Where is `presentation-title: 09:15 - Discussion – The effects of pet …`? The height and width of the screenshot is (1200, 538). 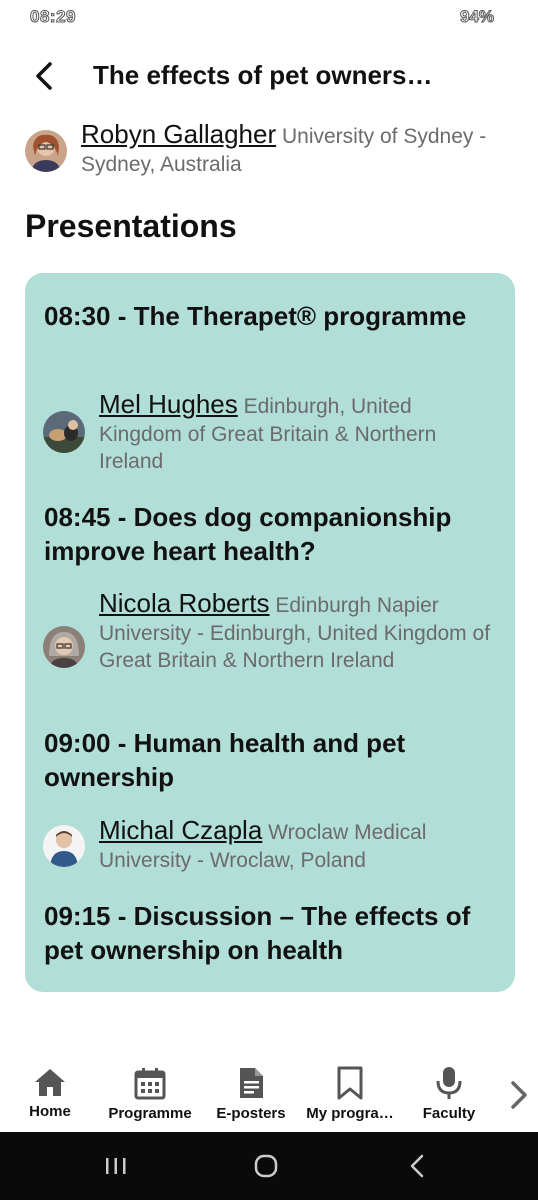 presentation-title: 09:15 - Discussion – The effects of pet … is located at coordinates (269, 933).